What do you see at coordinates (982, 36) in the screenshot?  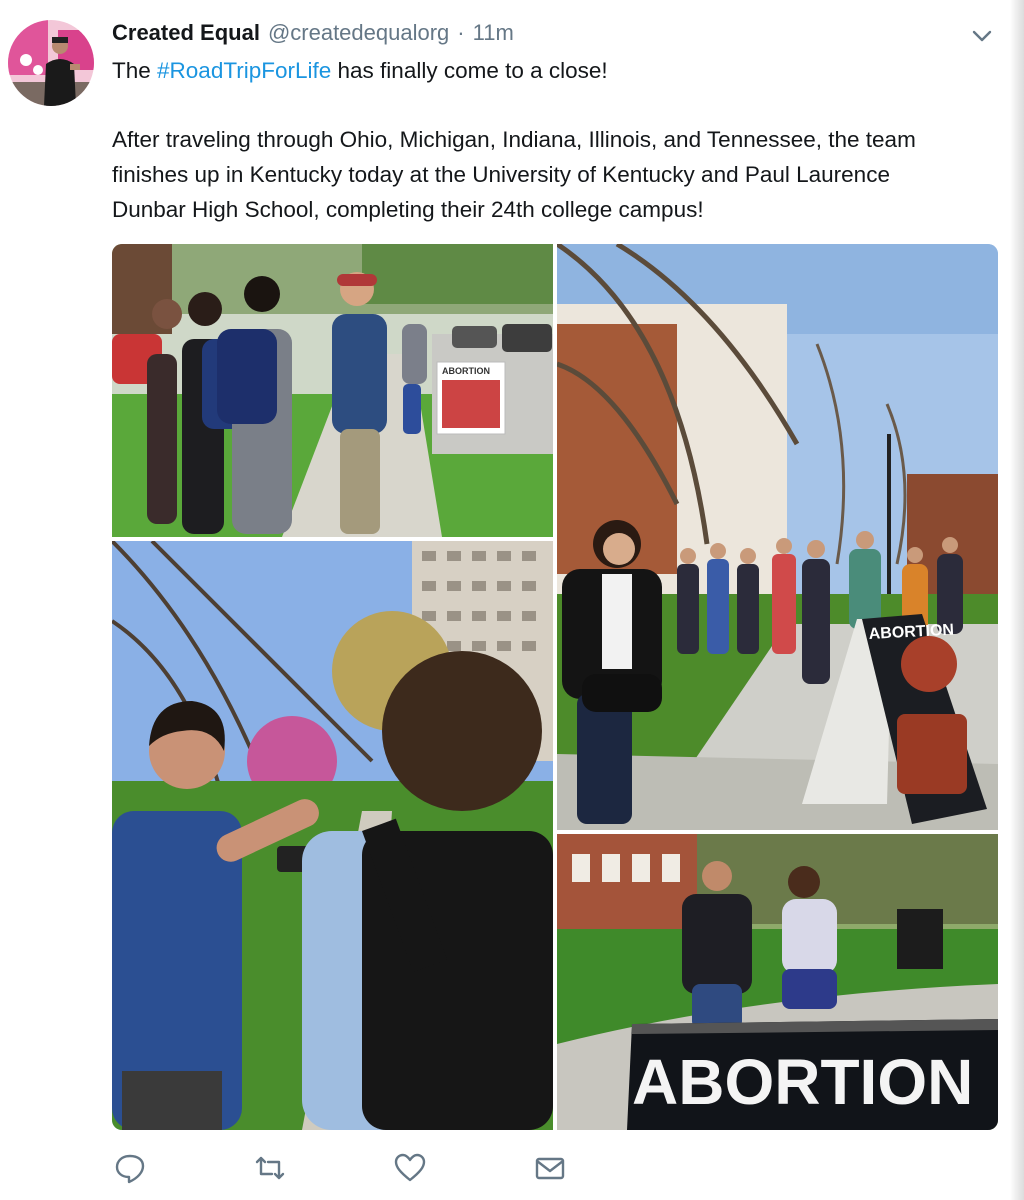 I see `chevron-down-icon` at bounding box center [982, 36].